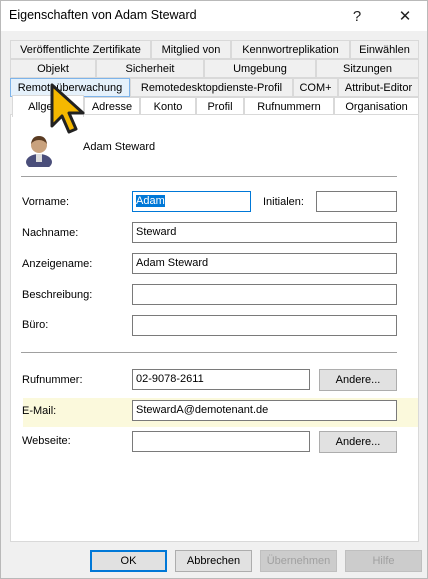 The height and width of the screenshot is (579, 428). I want to click on tab-remotedesktopdienste-profil: Remotedesktopdienste-Profil, so click(211, 87).